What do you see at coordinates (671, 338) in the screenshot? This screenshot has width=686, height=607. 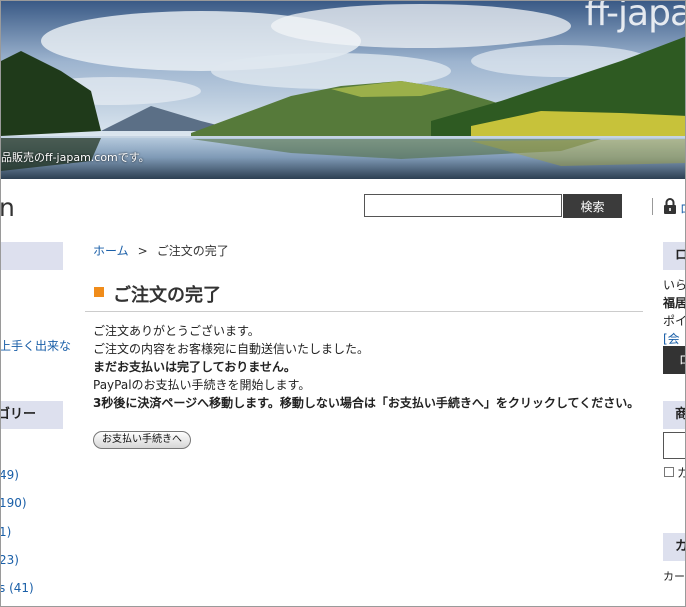 I see `right-sidebar-member-link: [会` at bounding box center [671, 338].